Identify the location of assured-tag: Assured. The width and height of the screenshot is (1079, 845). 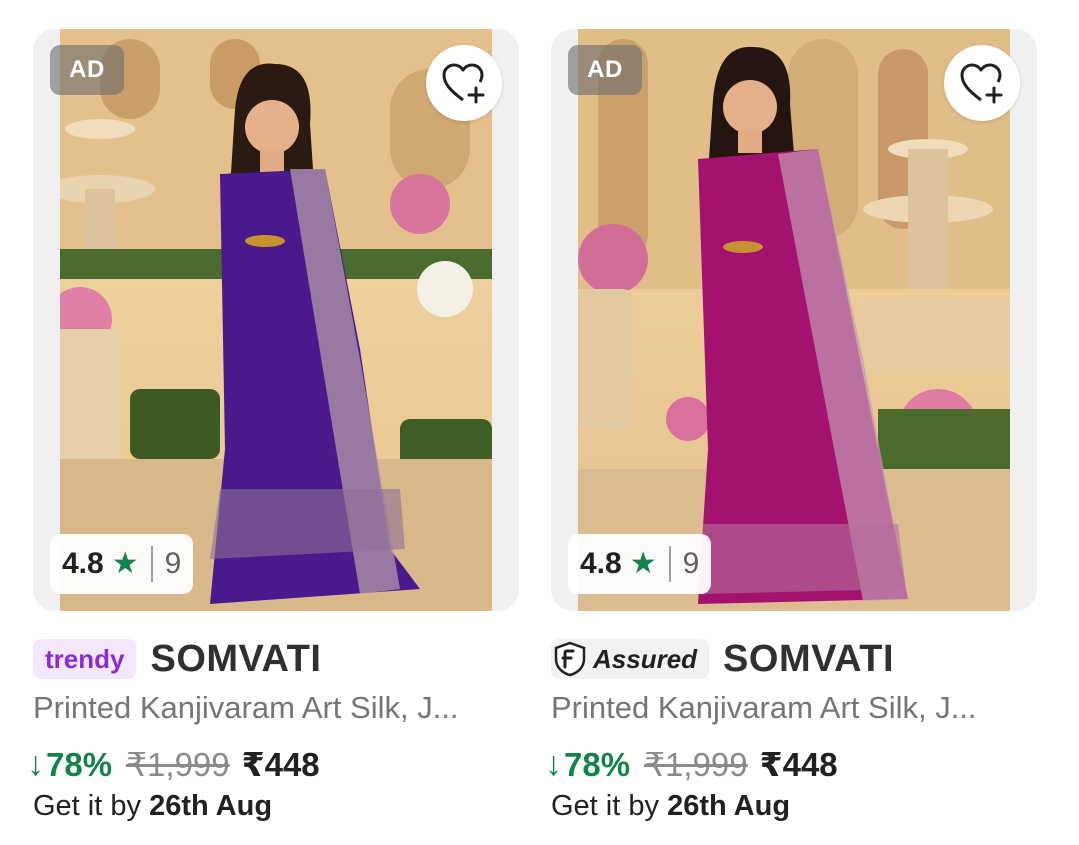
(630, 659).